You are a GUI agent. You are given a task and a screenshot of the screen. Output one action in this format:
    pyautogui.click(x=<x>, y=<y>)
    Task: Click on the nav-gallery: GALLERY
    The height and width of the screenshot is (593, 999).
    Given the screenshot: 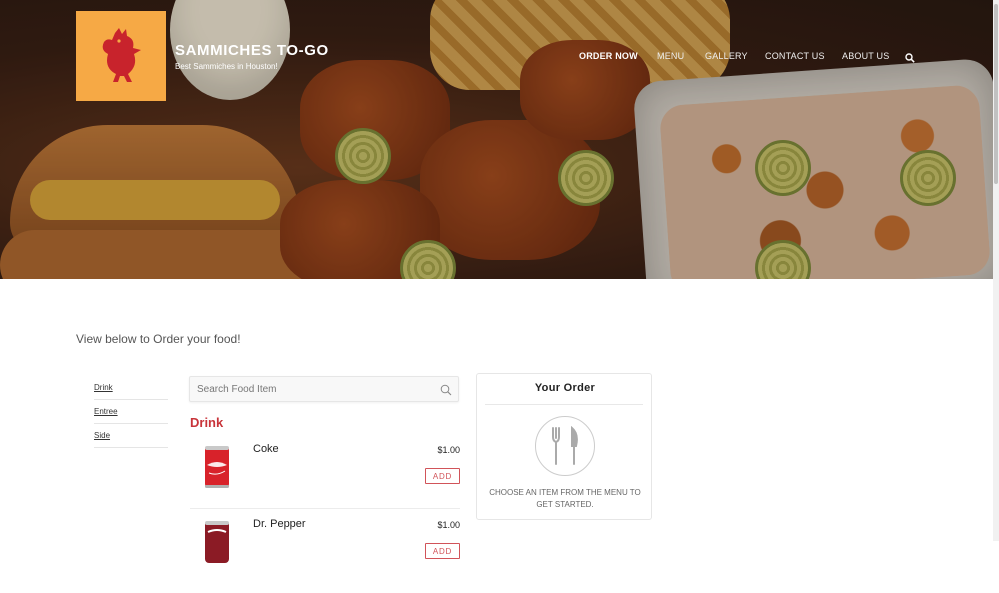 What is the action you would take?
    pyautogui.click(x=726, y=56)
    